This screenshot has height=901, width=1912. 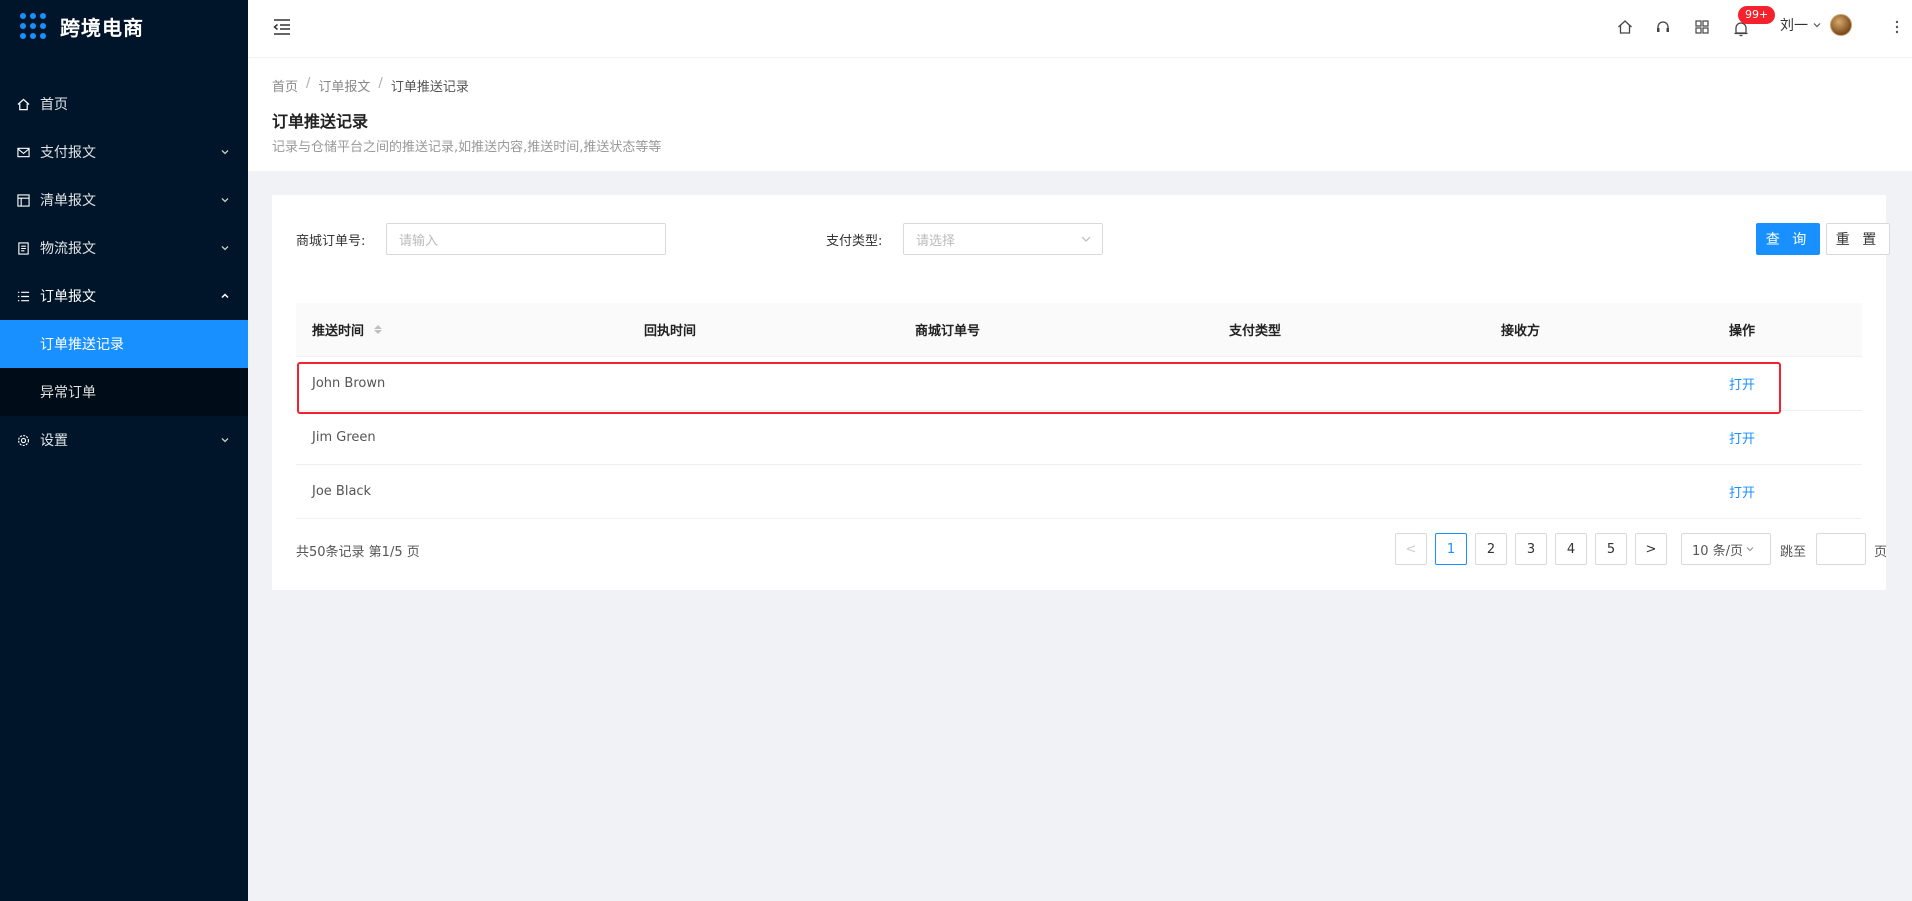 I want to click on sidebar-item-label: 订单推送记录, so click(x=82, y=345).